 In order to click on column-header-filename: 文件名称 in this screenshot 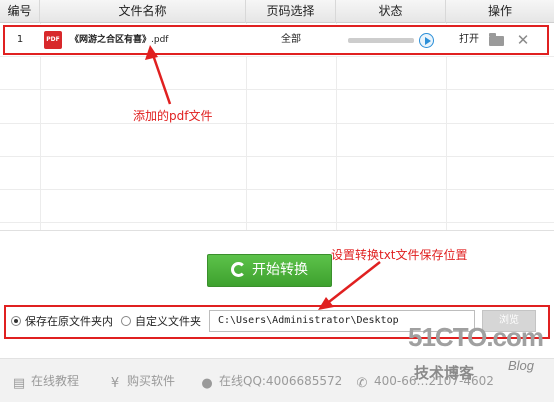, I will do `click(143, 11)`.